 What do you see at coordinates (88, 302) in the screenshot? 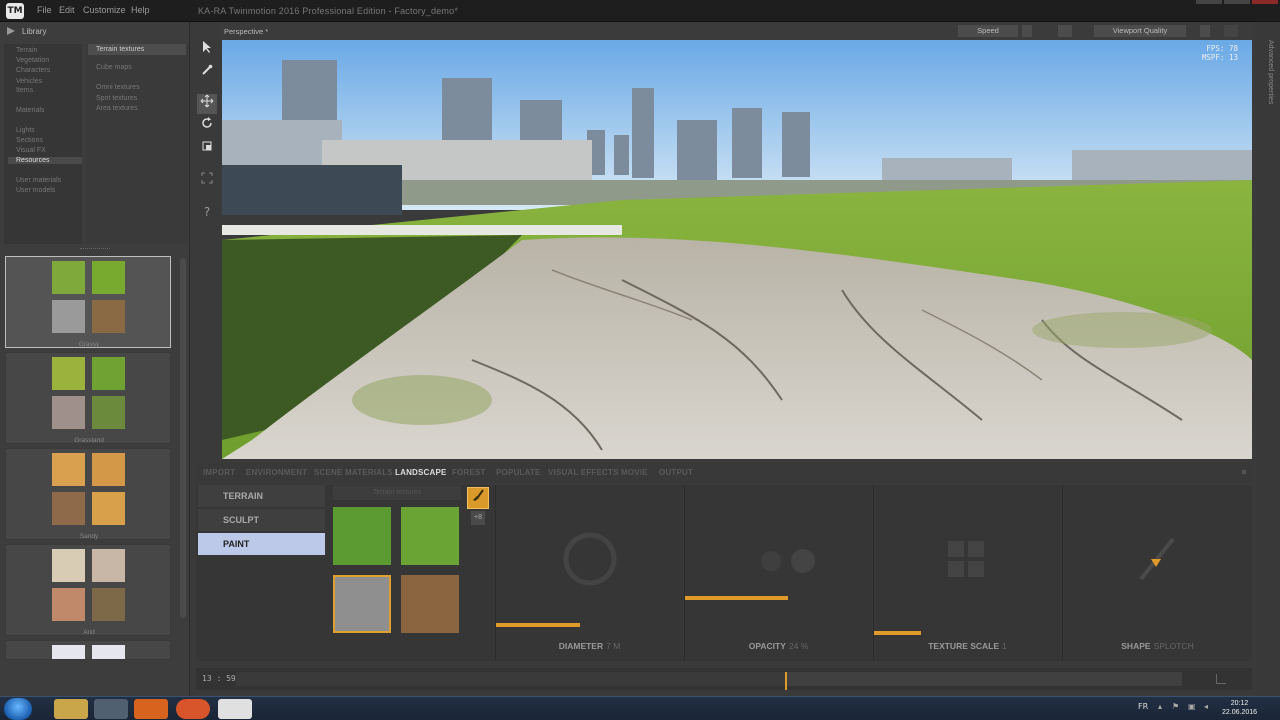
I see `texture-set-grassy: Grassy` at bounding box center [88, 302].